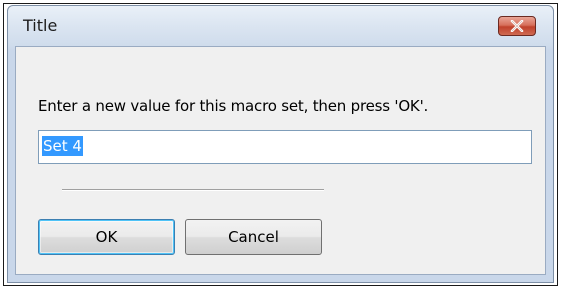 The image size is (561, 289). I want to click on value-input: Set 4, so click(285, 147).